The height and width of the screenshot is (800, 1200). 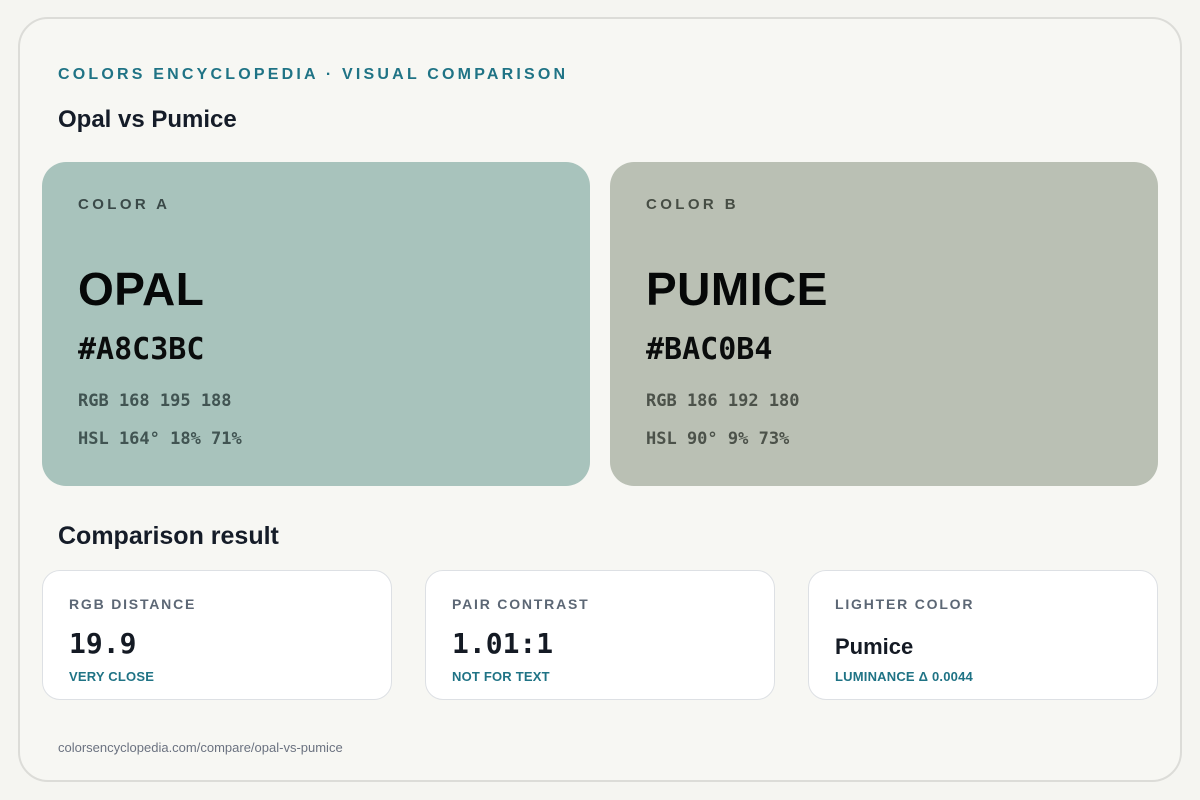 What do you see at coordinates (313, 74) in the screenshot?
I see `eyebrow-label: COLORS ENCYCLOPEDIA · VISUAL COMPARISON` at bounding box center [313, 74].